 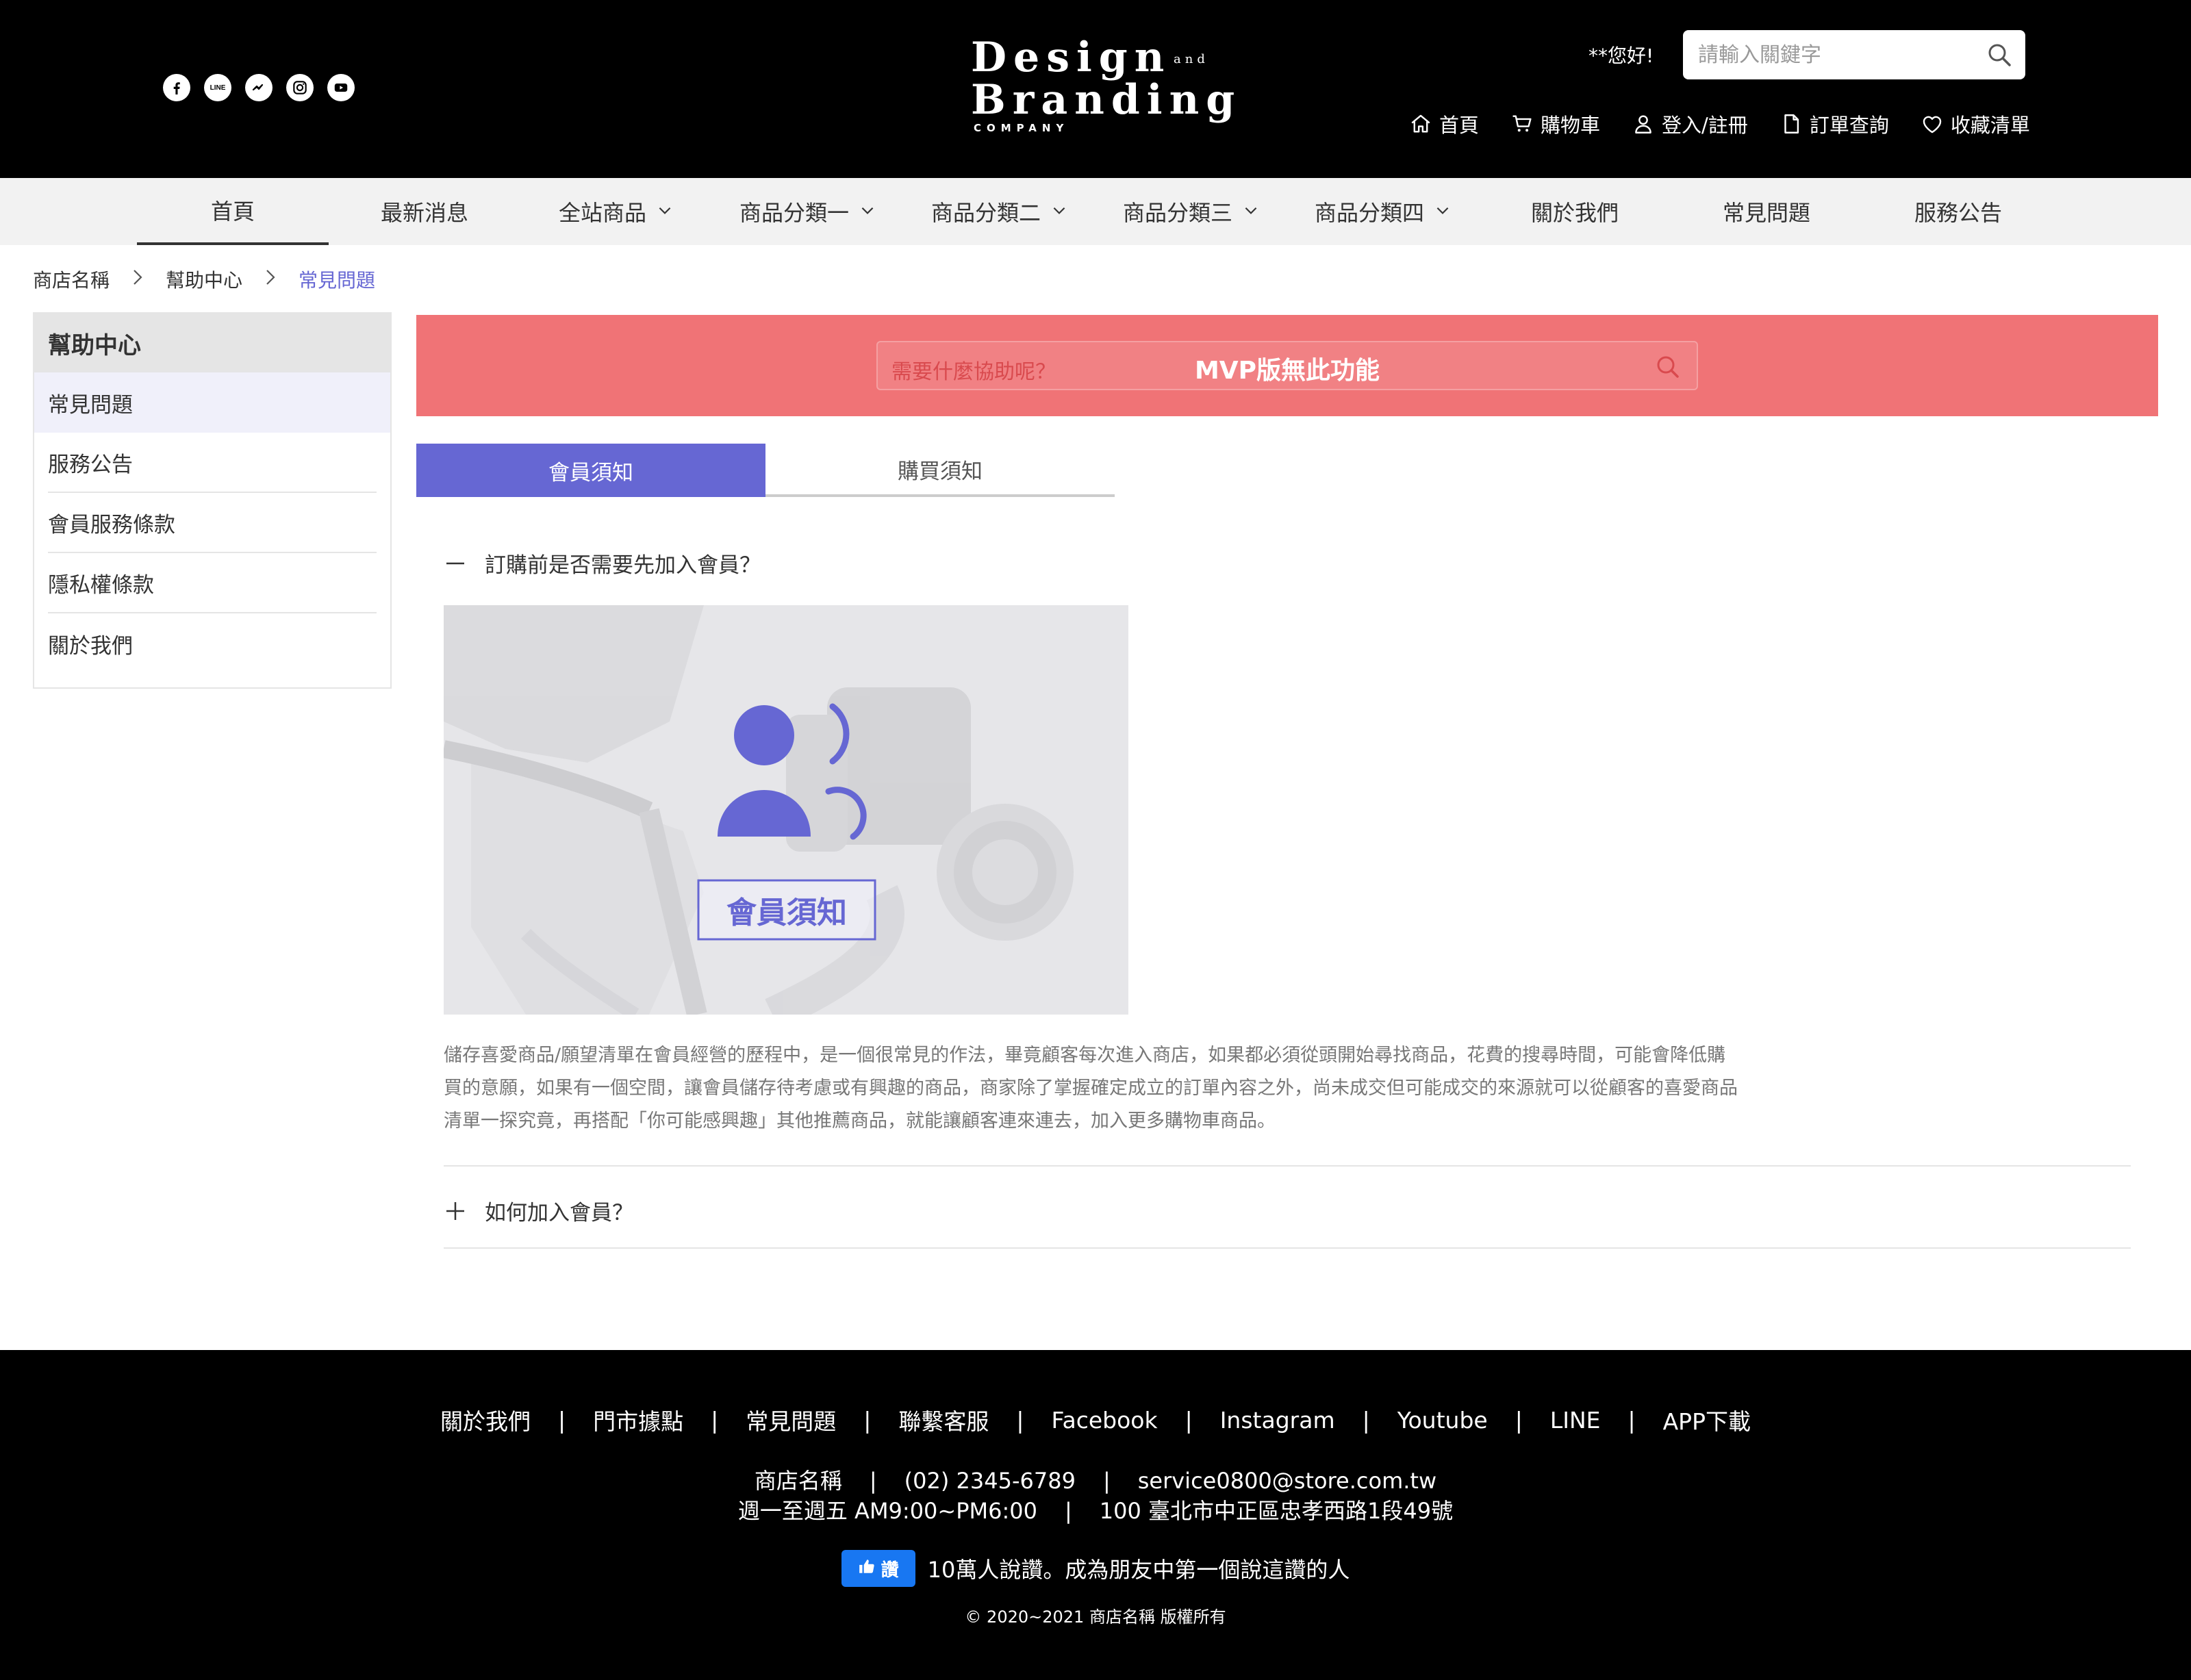 I want to click on topnav-login: 登入/註冊, so click(x=1690, y=124).